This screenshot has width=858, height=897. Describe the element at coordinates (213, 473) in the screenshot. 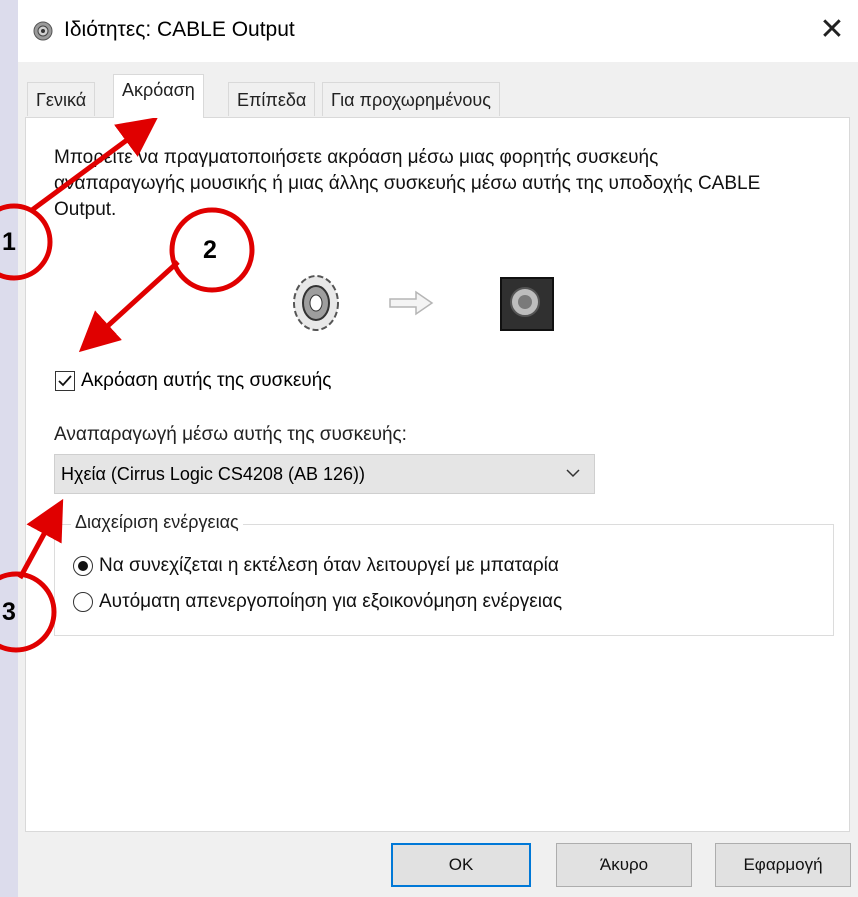

I see `playback-device-value: Ηχεία (Cirrus Logic CS4208 (AB 126))` at that location.